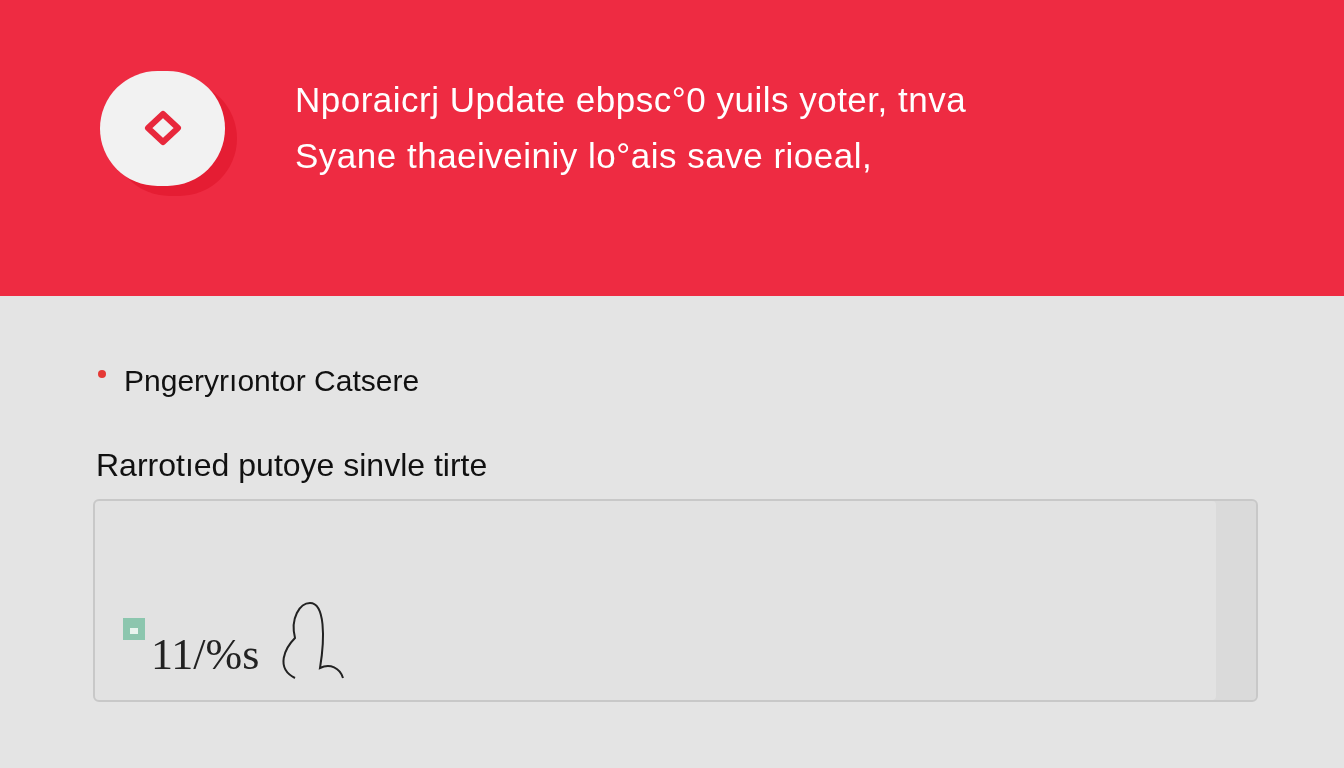  Describe the element at coordinates (292, 465) in the screenshot. I see `field-label: Rarrotıed putoye sinvle tirte` at that location.